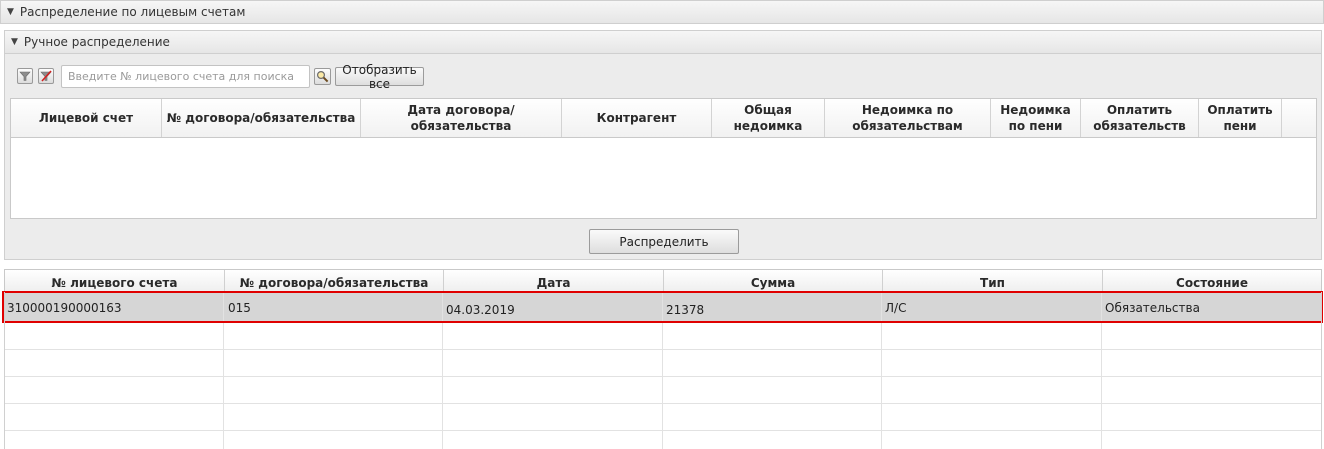  I want to click on col-arrears-obligations: Недоимка по обязательствам, so click(908, 118).